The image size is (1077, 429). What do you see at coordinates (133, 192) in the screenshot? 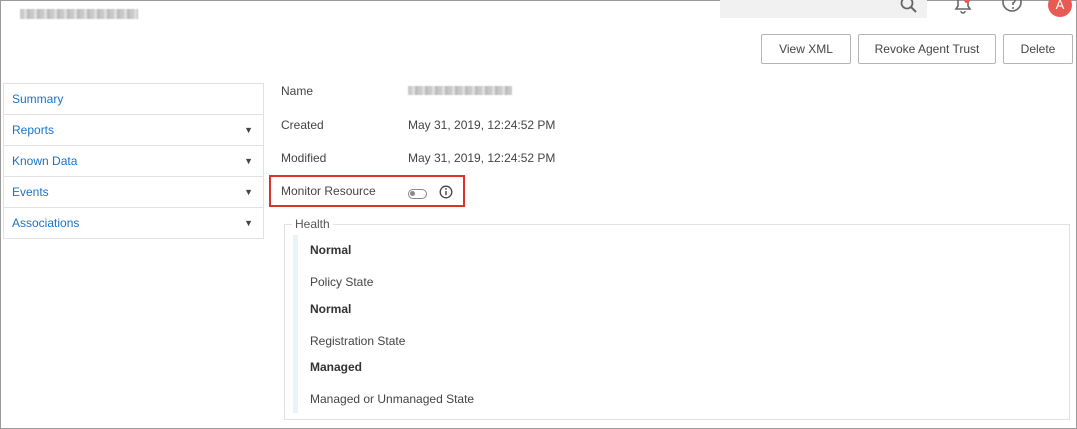
I see `sidebar-item-events: Events ▼` at bounding box center [133, 192].